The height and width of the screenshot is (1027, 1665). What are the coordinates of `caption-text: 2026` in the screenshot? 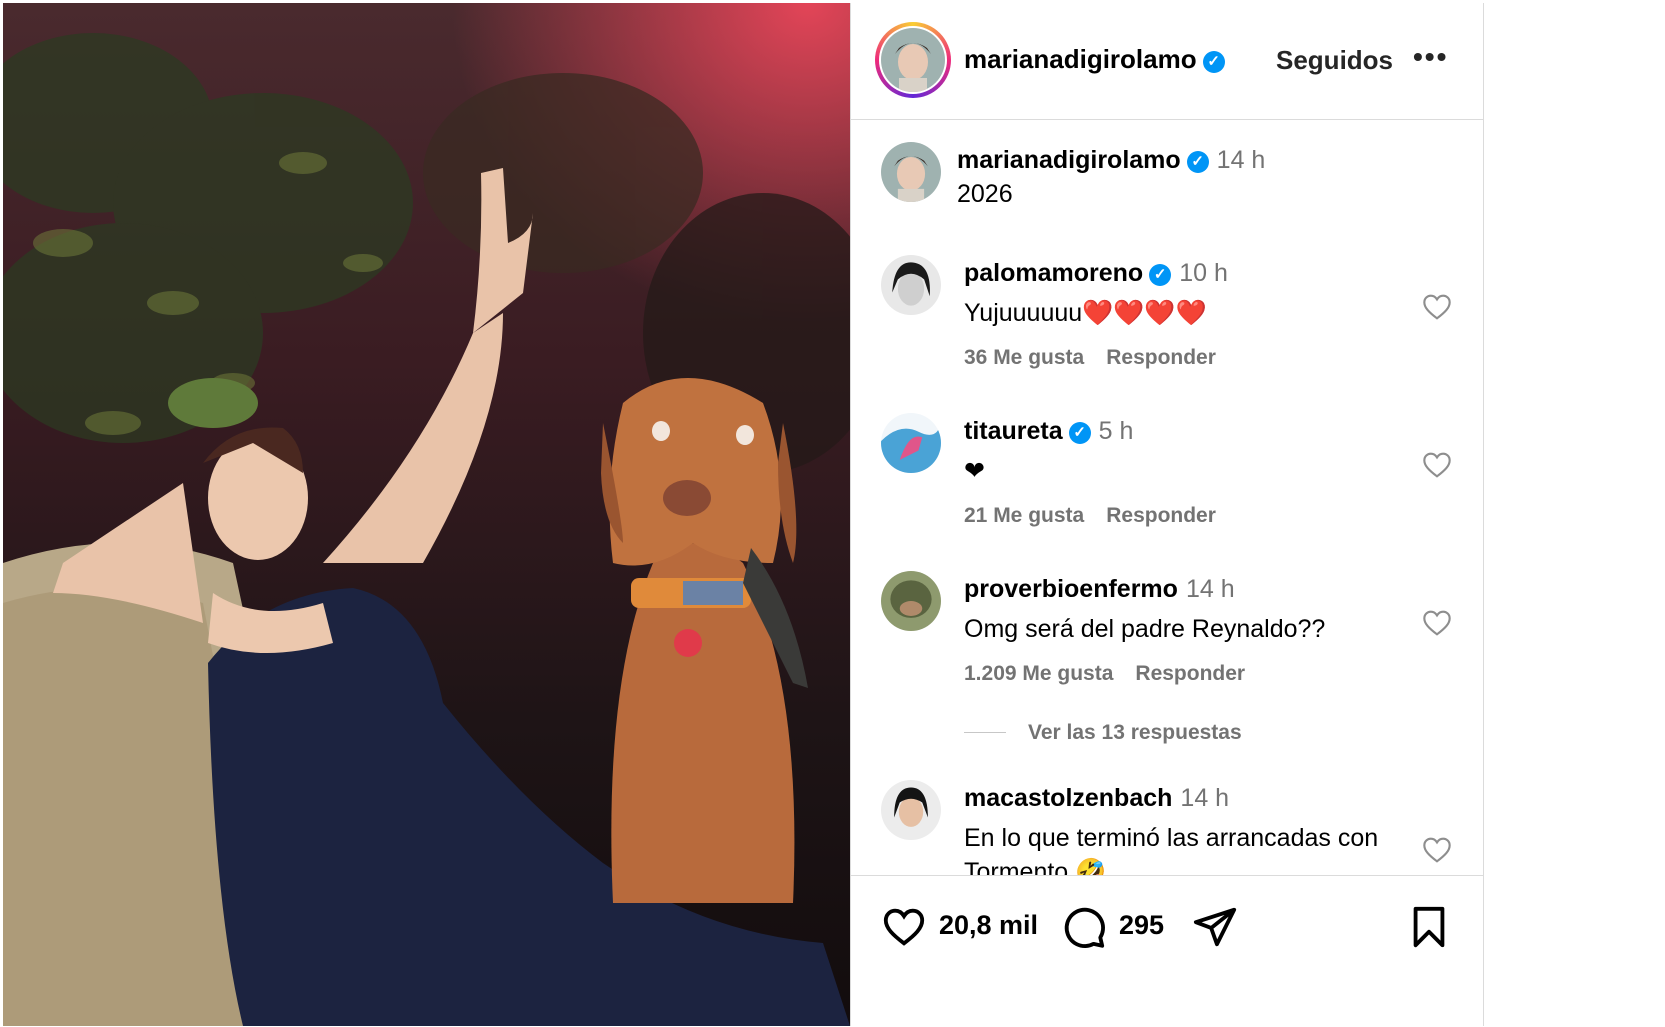 It's located at (985, 194).